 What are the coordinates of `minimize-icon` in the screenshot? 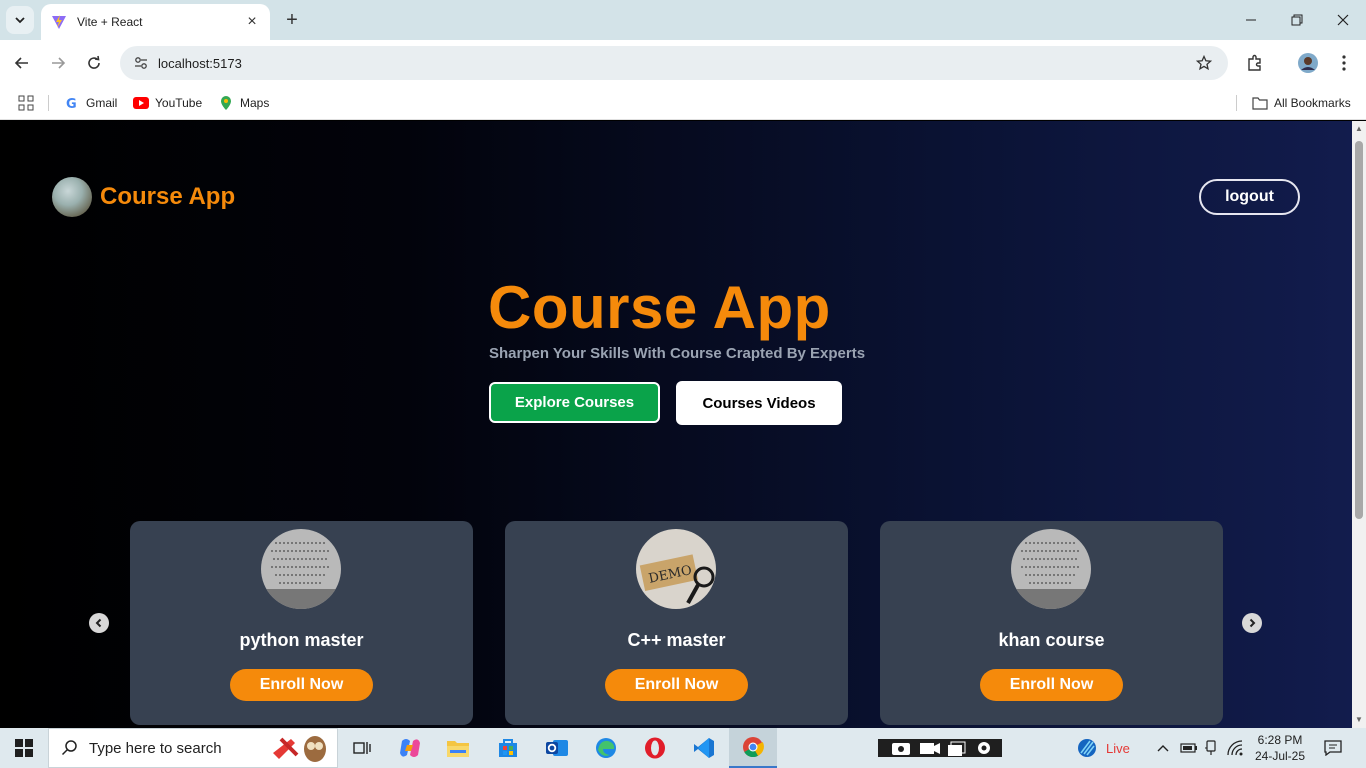 It's located at (1251, 20).